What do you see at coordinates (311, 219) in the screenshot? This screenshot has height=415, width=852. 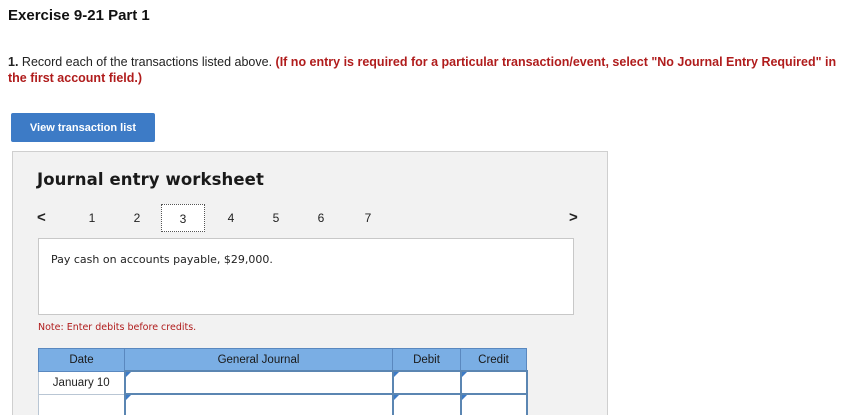 I see `worksheet-pager: < 1 2 3 4 5 6 7 >` at bounding box center [311, 219].